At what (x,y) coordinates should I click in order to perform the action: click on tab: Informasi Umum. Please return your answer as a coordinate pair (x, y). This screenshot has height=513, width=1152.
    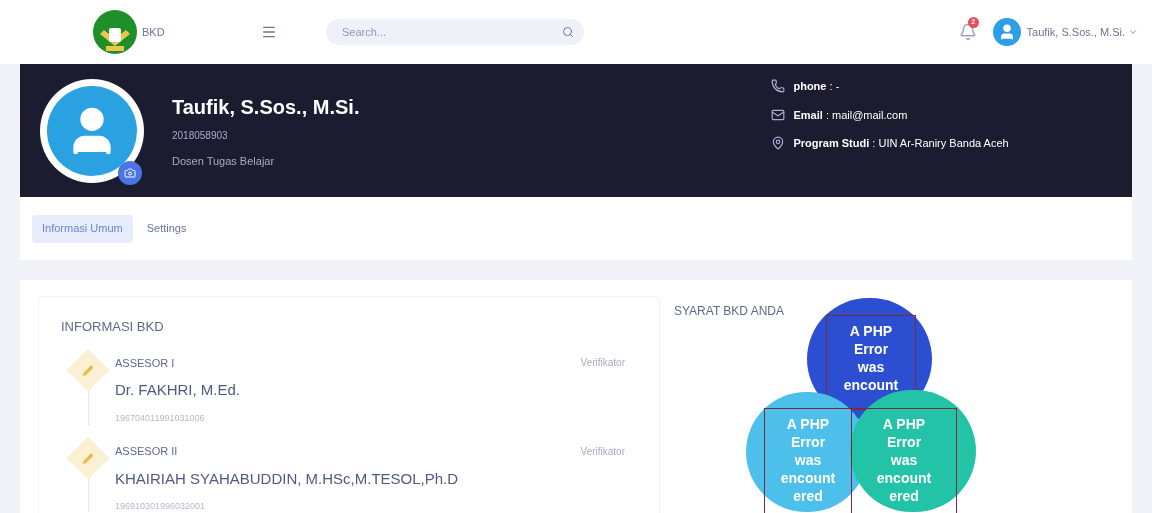
    Looking at the image, I should click on (82, 228).